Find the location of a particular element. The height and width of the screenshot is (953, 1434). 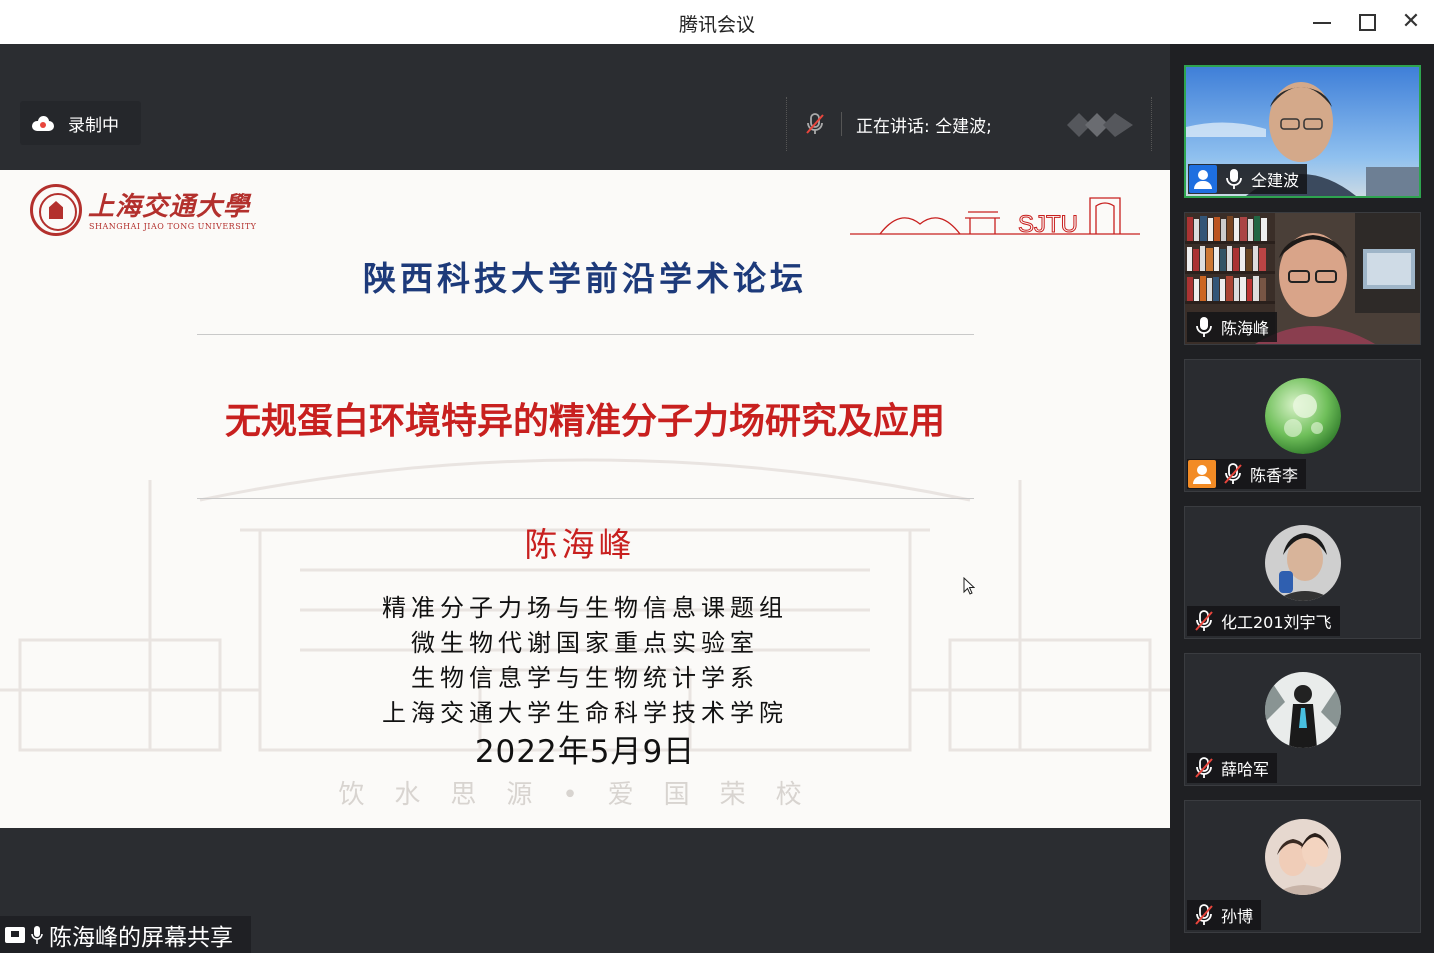

speaking-text: 正在讲话: 仝建波; is located at coordinates (924, 126).